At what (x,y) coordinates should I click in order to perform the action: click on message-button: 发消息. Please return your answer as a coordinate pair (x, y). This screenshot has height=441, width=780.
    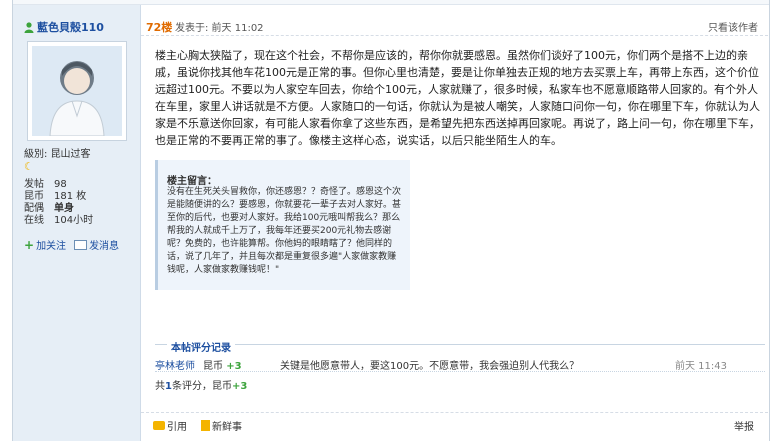
    Looking at the image, I should click on (96, 244).